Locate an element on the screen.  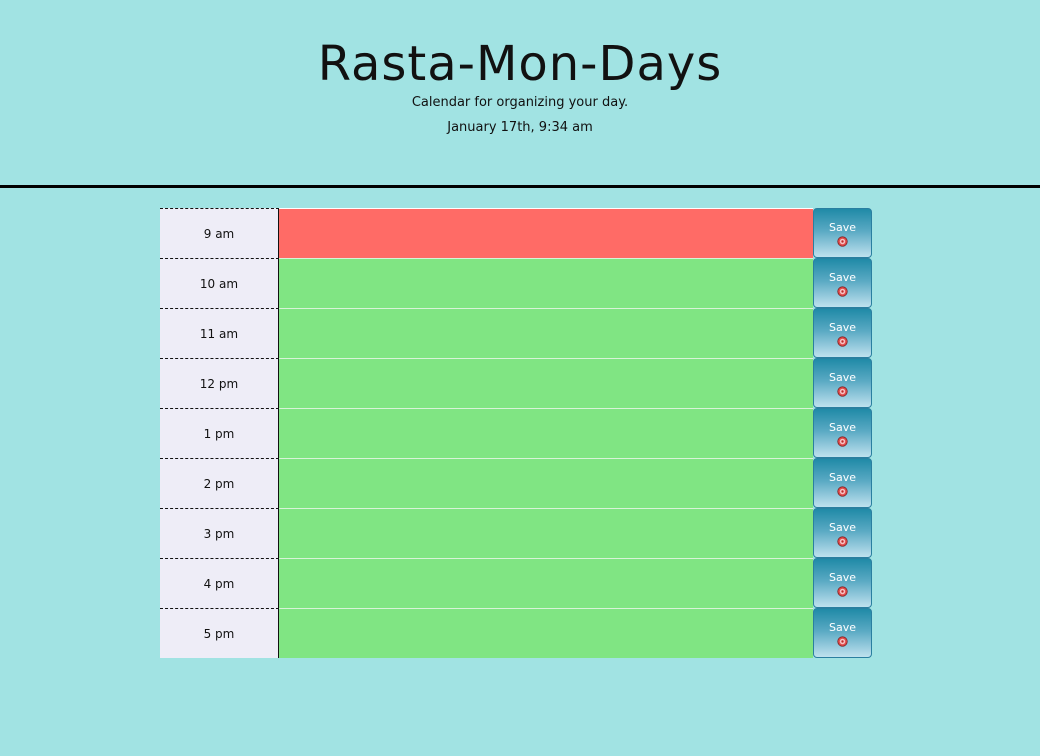
timeblock-row: 5 pm Save is located at coordinates (516, 633).